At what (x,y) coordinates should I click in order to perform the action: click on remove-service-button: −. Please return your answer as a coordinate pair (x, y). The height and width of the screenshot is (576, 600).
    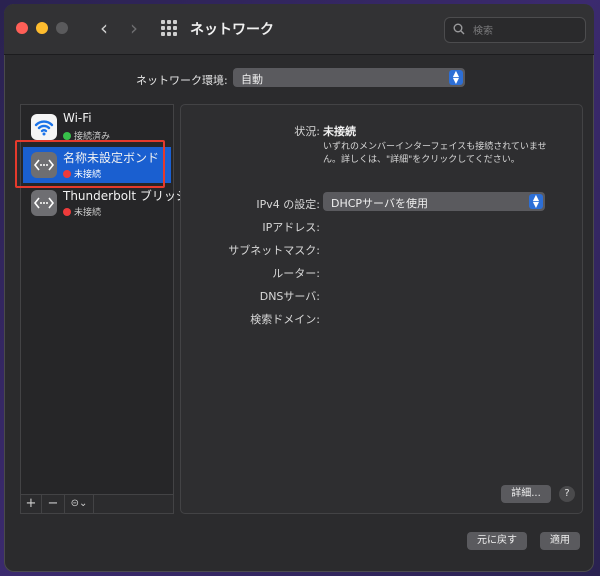
    Looking at the image, I should click on (53, 504).